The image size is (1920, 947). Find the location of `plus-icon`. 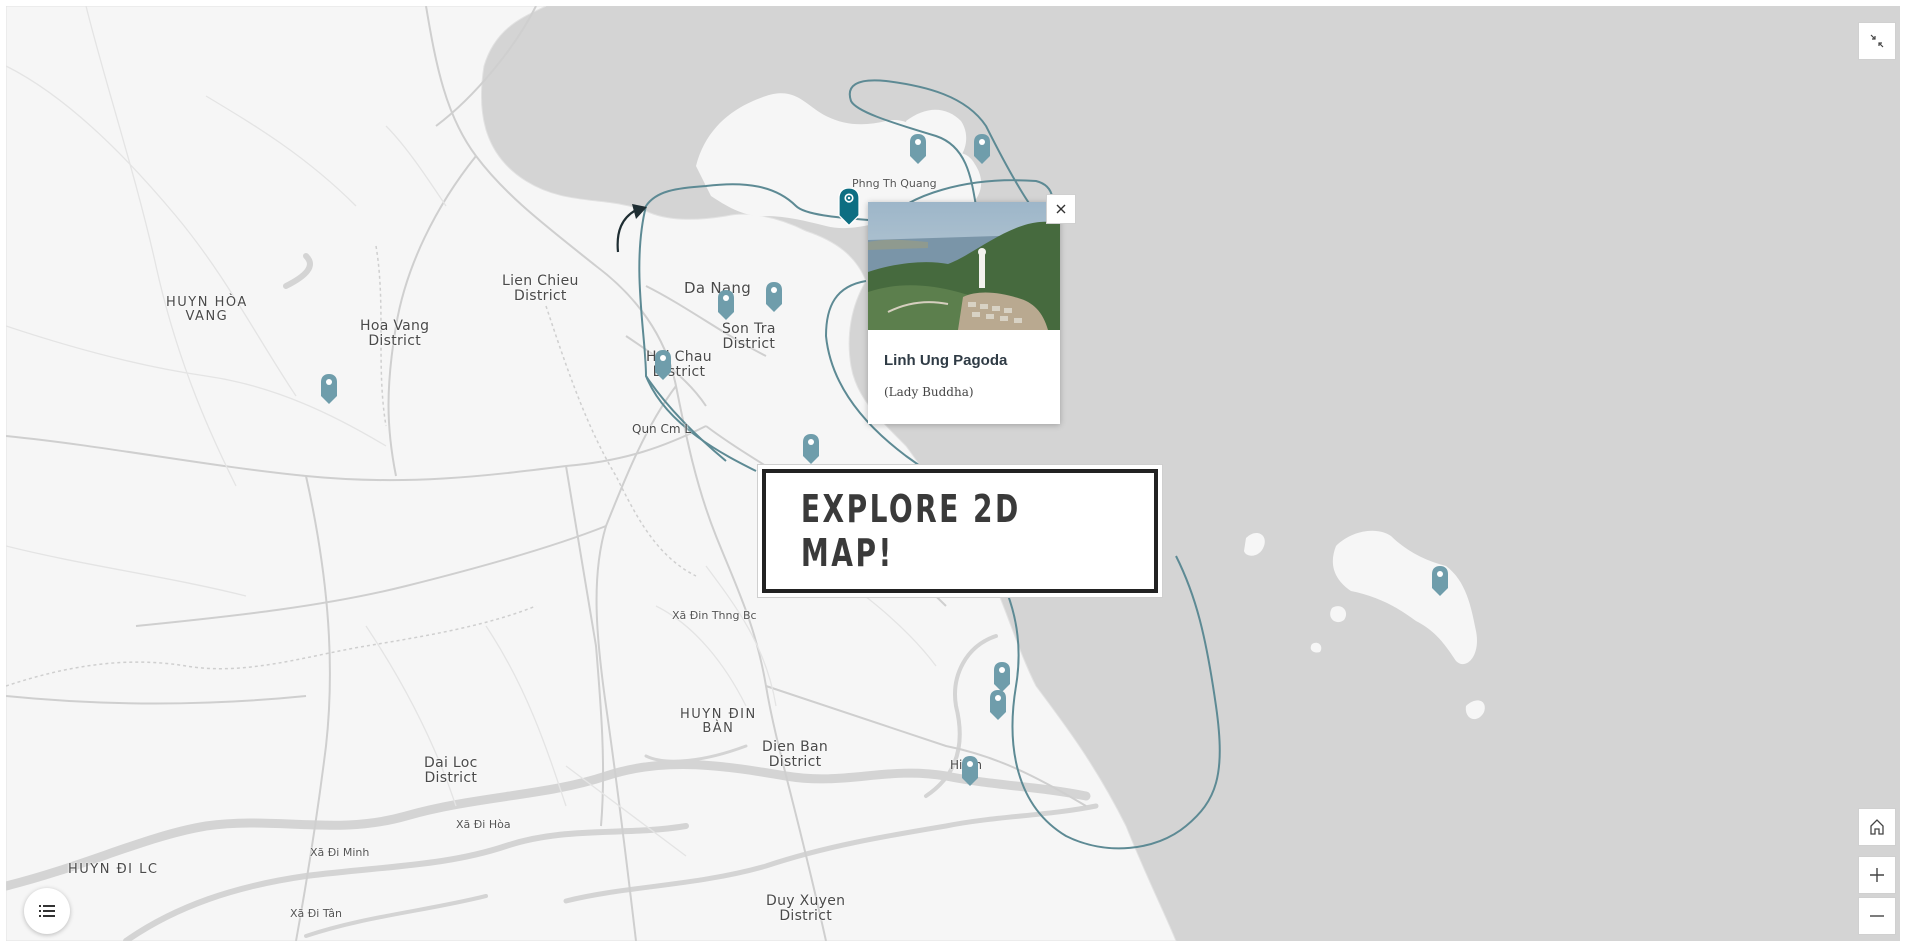

plus-icon is located at coordinates (1877, 875).